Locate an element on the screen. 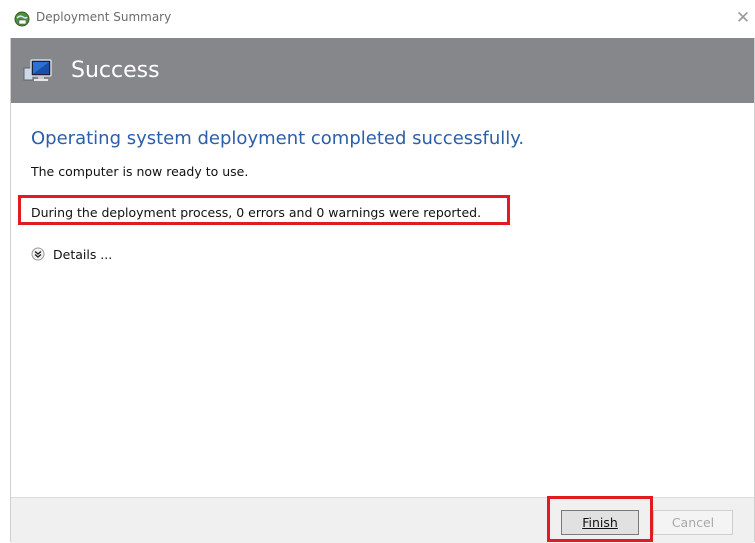 The image size is (755, 543). deployment-app-icon is located at coordinates (22, 19).